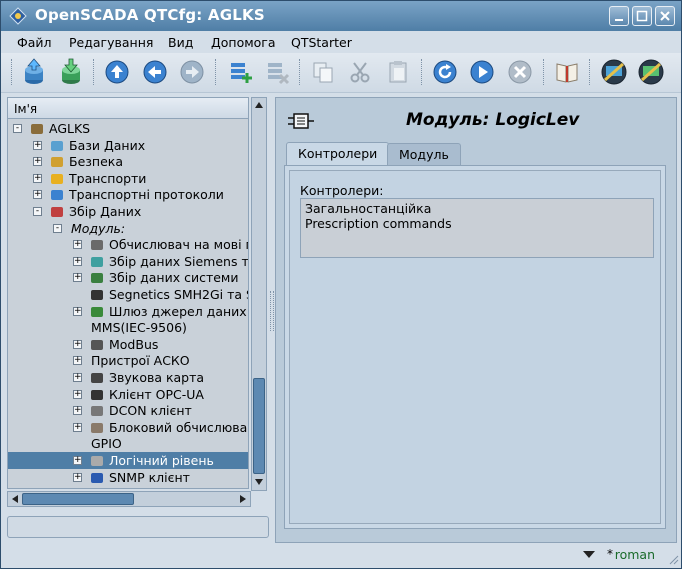  Describe the element at coordinates (424, 154) in the screenshot. I see `tab-module: Модуль` at that location.